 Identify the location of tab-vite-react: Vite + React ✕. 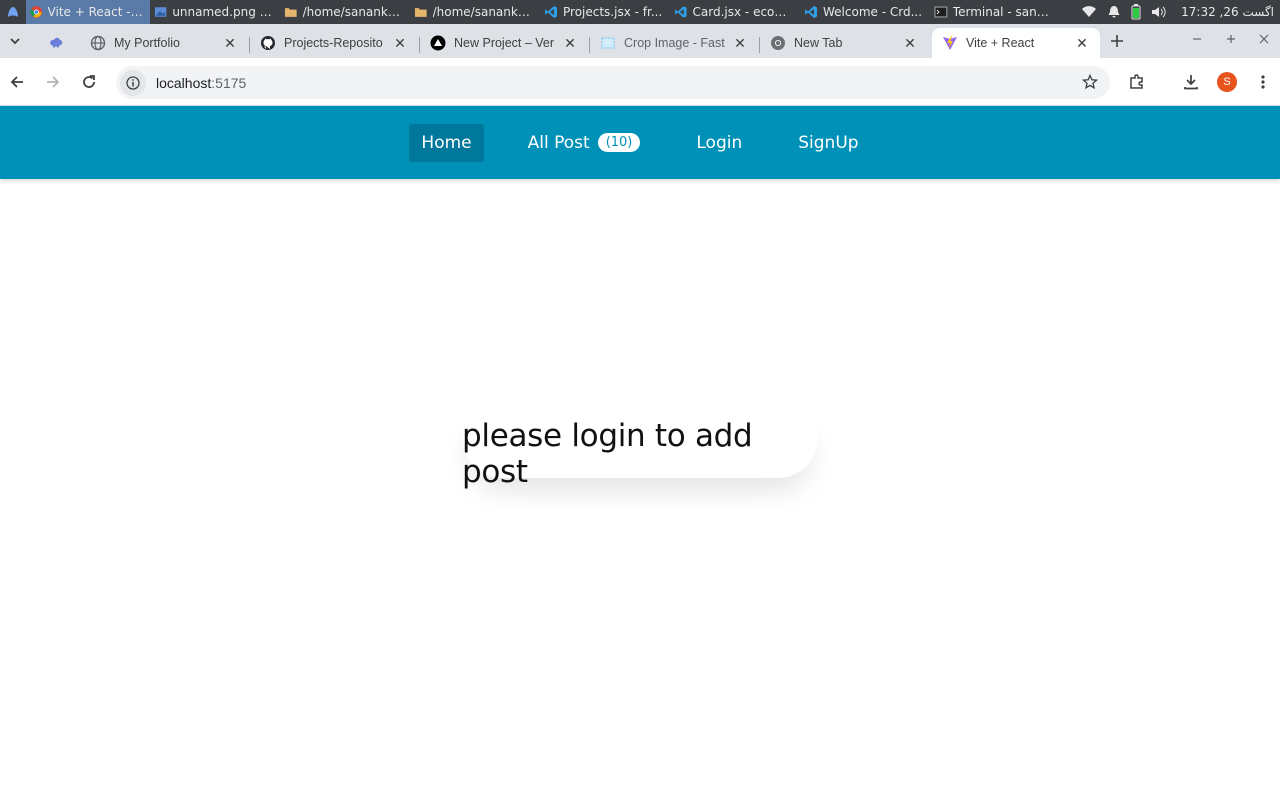
(1016, 43).